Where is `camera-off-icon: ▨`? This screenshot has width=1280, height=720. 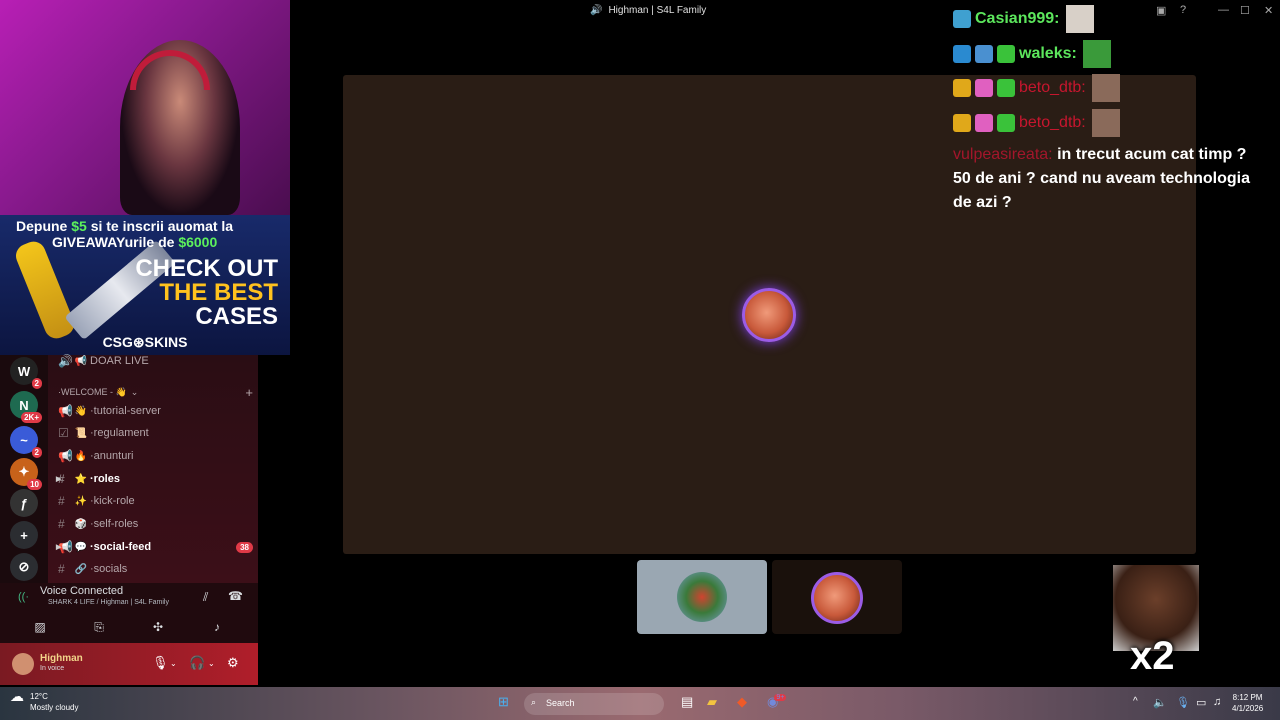
camera-off-icon: ▨ is located at coordinates (40, 627).